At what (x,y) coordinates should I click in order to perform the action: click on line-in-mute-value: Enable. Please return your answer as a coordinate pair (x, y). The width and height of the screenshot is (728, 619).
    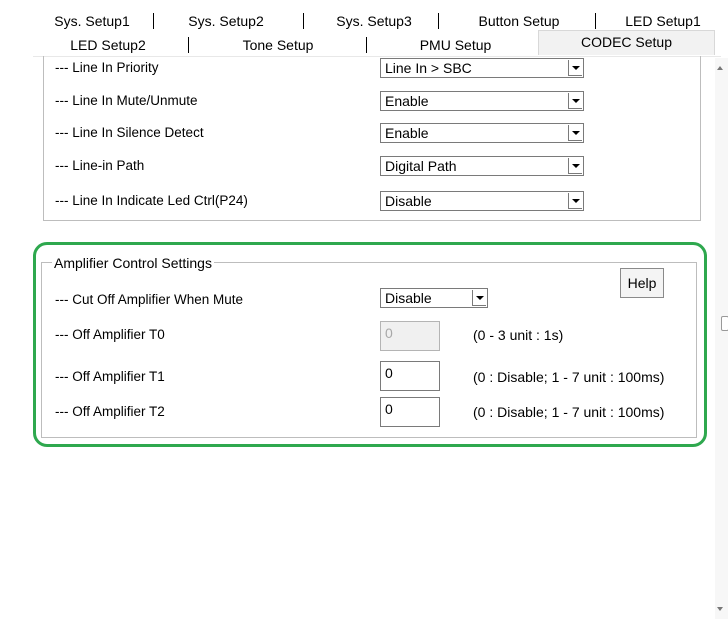
    Looking at the image, I should click on (407, 101).